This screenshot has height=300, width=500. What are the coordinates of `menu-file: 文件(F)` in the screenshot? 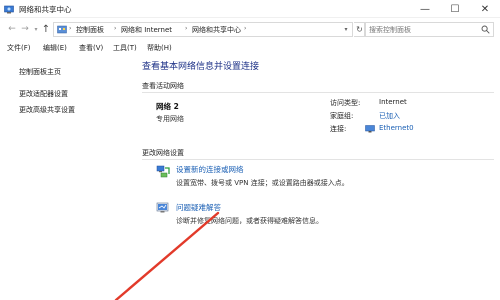 It's located at (19, 48).